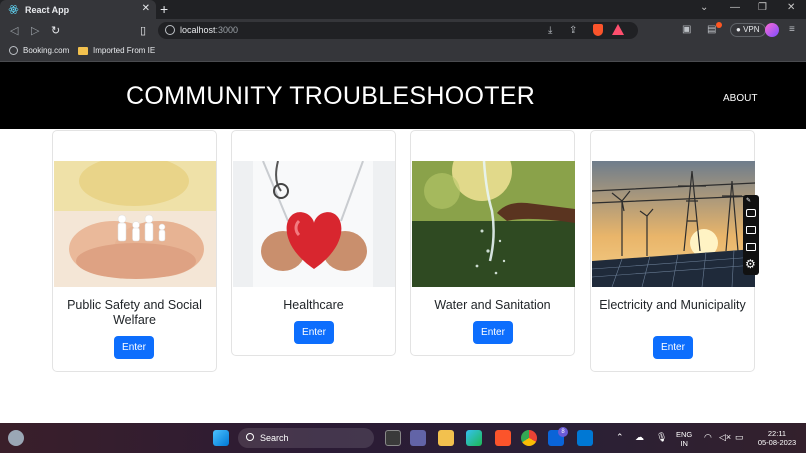 The height and width of the screenshot is (453, 806). What do you see at coordinates (684, 434) in the screenshot?
I see `lang-code: ENG` at bounding box center [684, 434].